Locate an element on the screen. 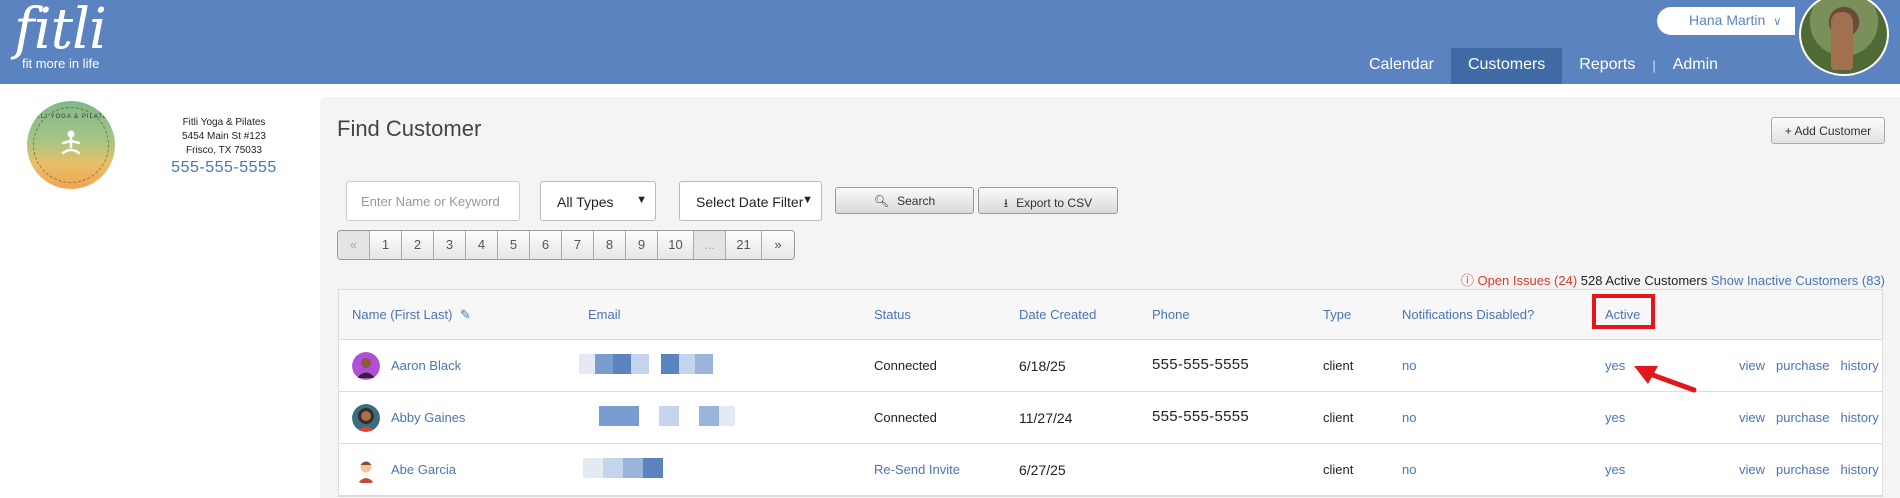 The height and width of the screenshot is (498, 1900). annotation-highlight-box is located at coordinates (1623, 311).